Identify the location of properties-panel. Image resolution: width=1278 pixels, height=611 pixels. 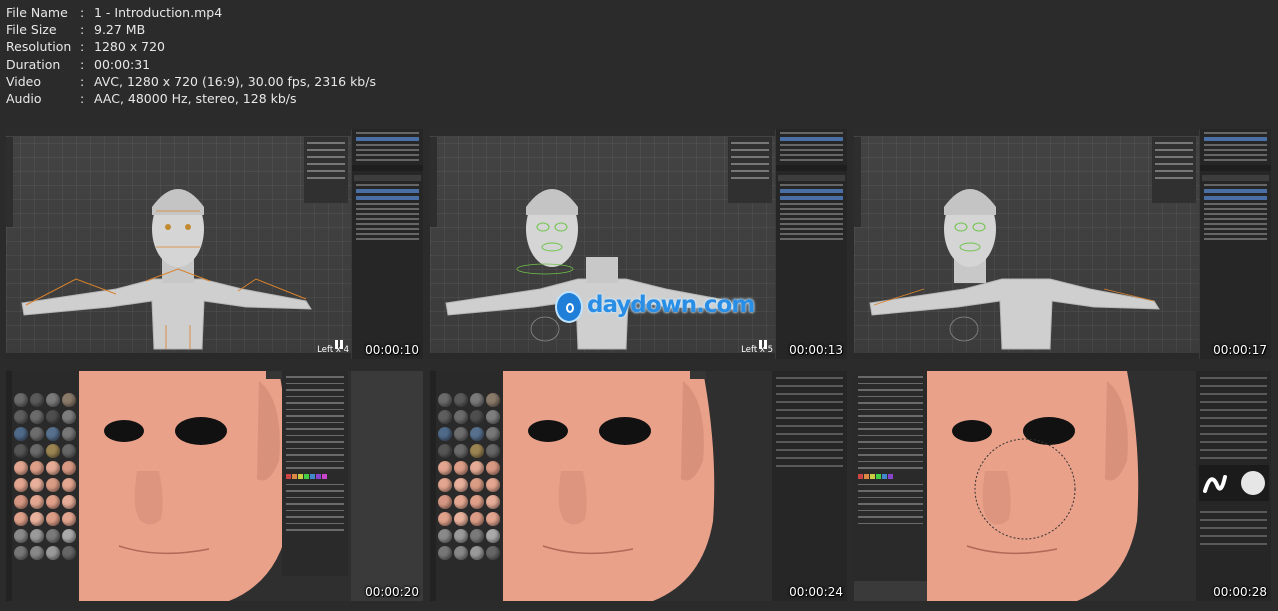
(809, 486).